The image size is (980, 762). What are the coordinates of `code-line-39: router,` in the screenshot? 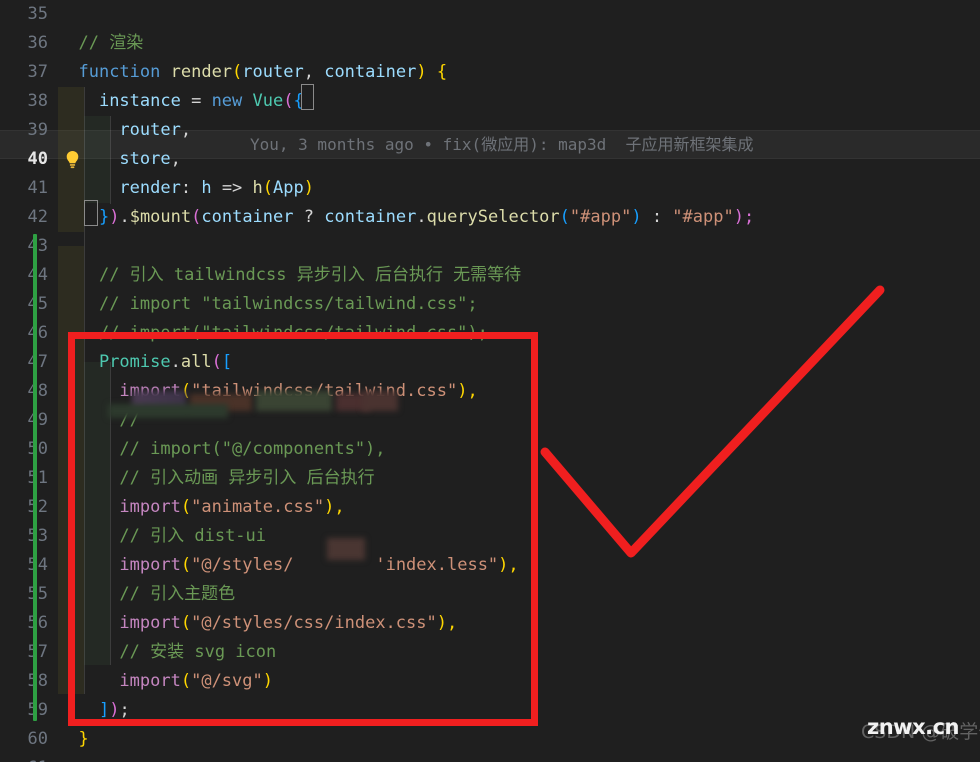 It's located at (124, 130).